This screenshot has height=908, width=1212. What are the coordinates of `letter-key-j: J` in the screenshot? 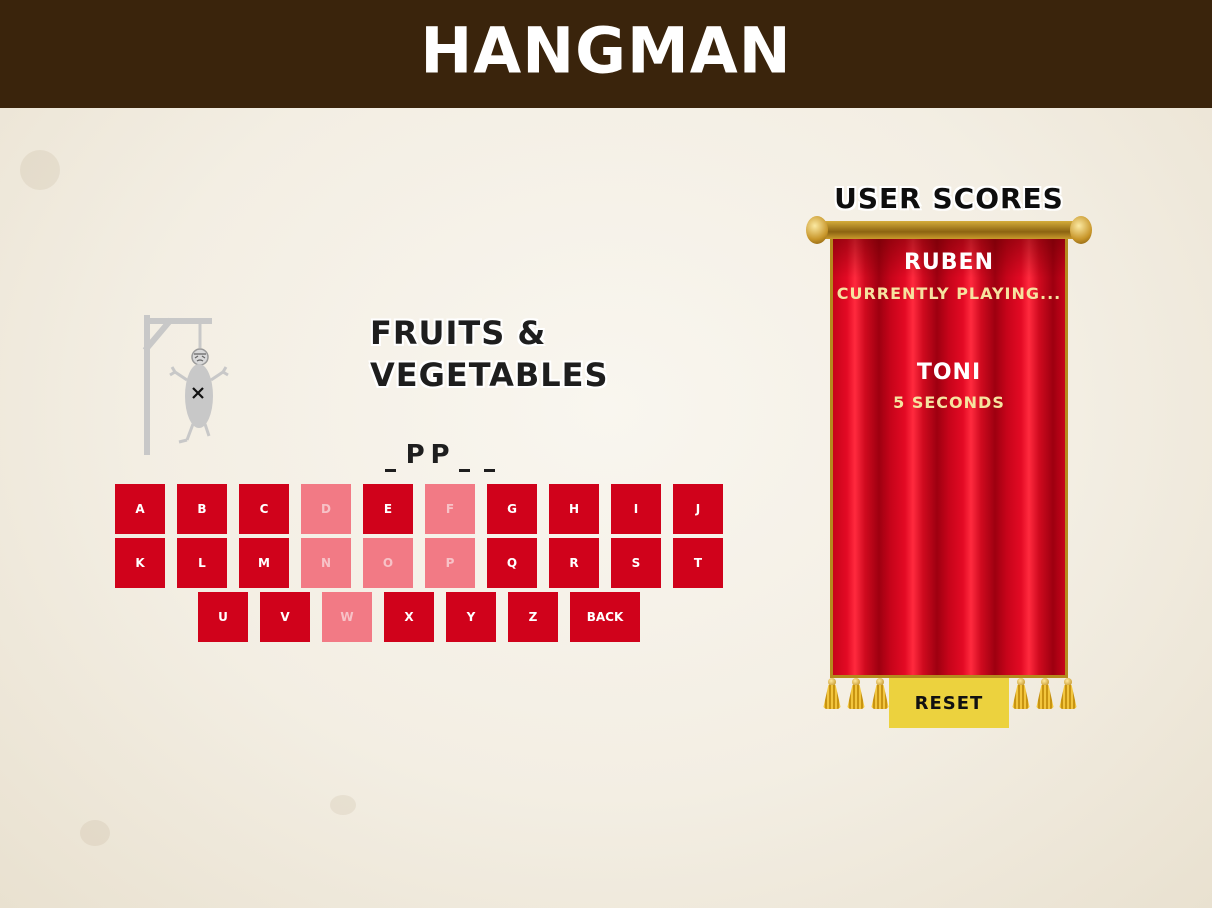 It's located at (698, 509).